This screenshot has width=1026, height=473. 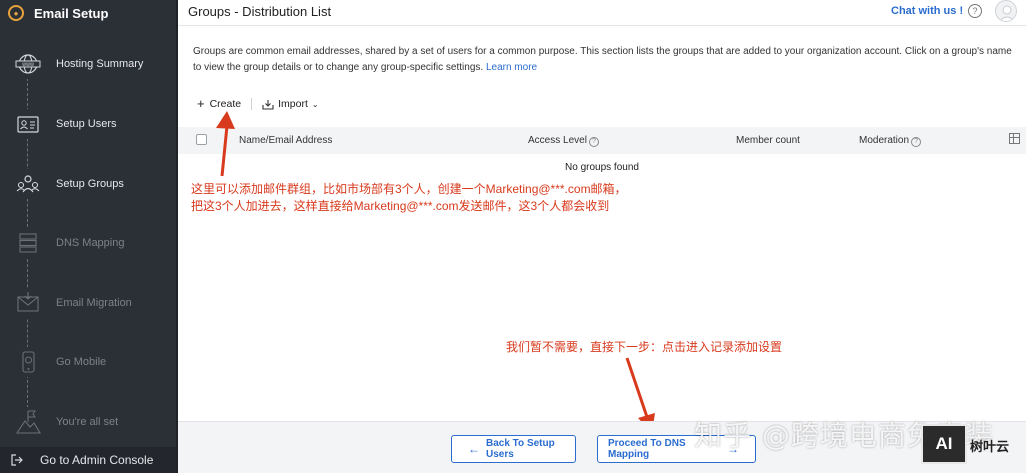 I want to click on sidebar-item-go-mobile: Go Mobile, so click(x=88, y=362).